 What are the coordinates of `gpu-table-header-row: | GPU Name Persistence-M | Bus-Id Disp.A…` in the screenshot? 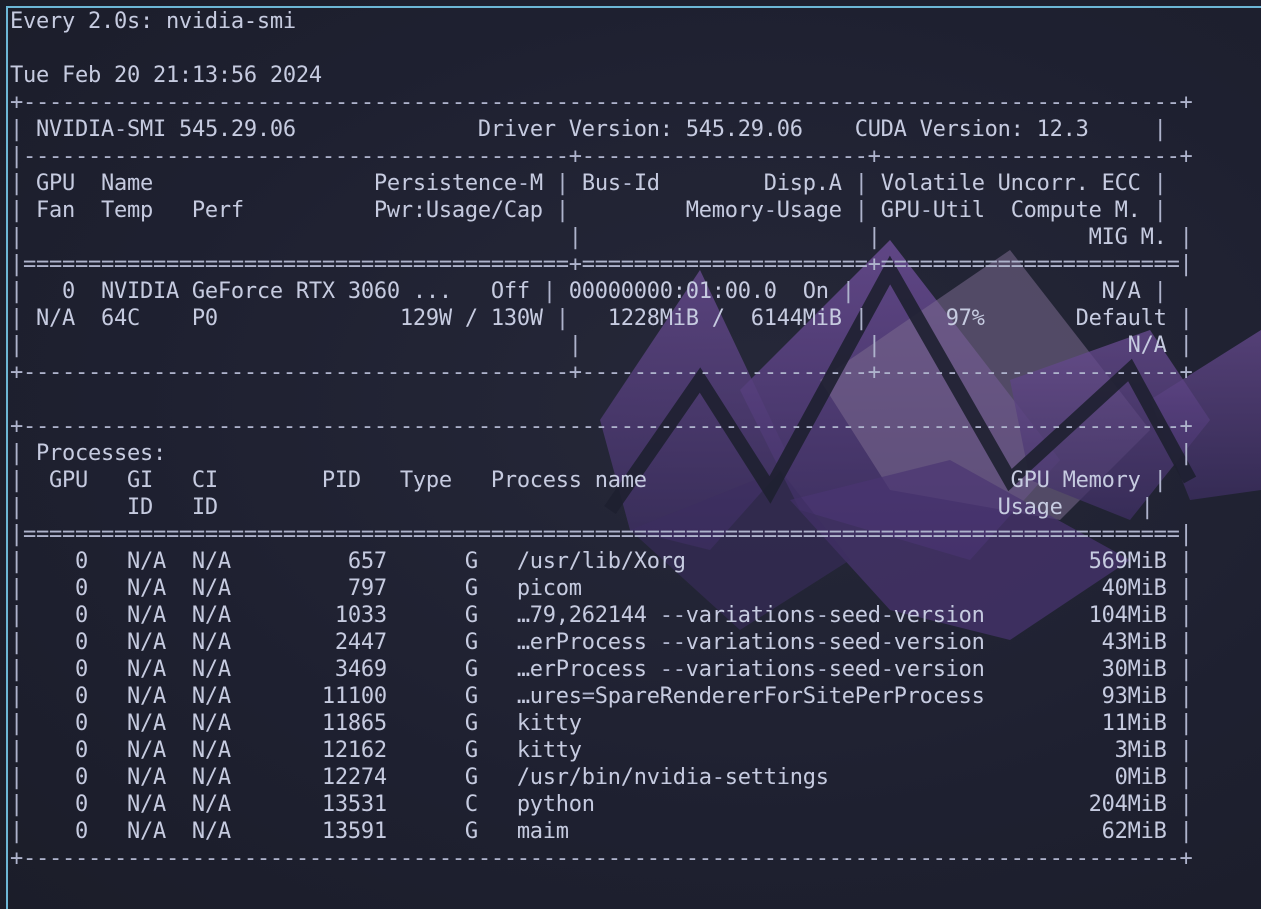 It's located at (588, 183).